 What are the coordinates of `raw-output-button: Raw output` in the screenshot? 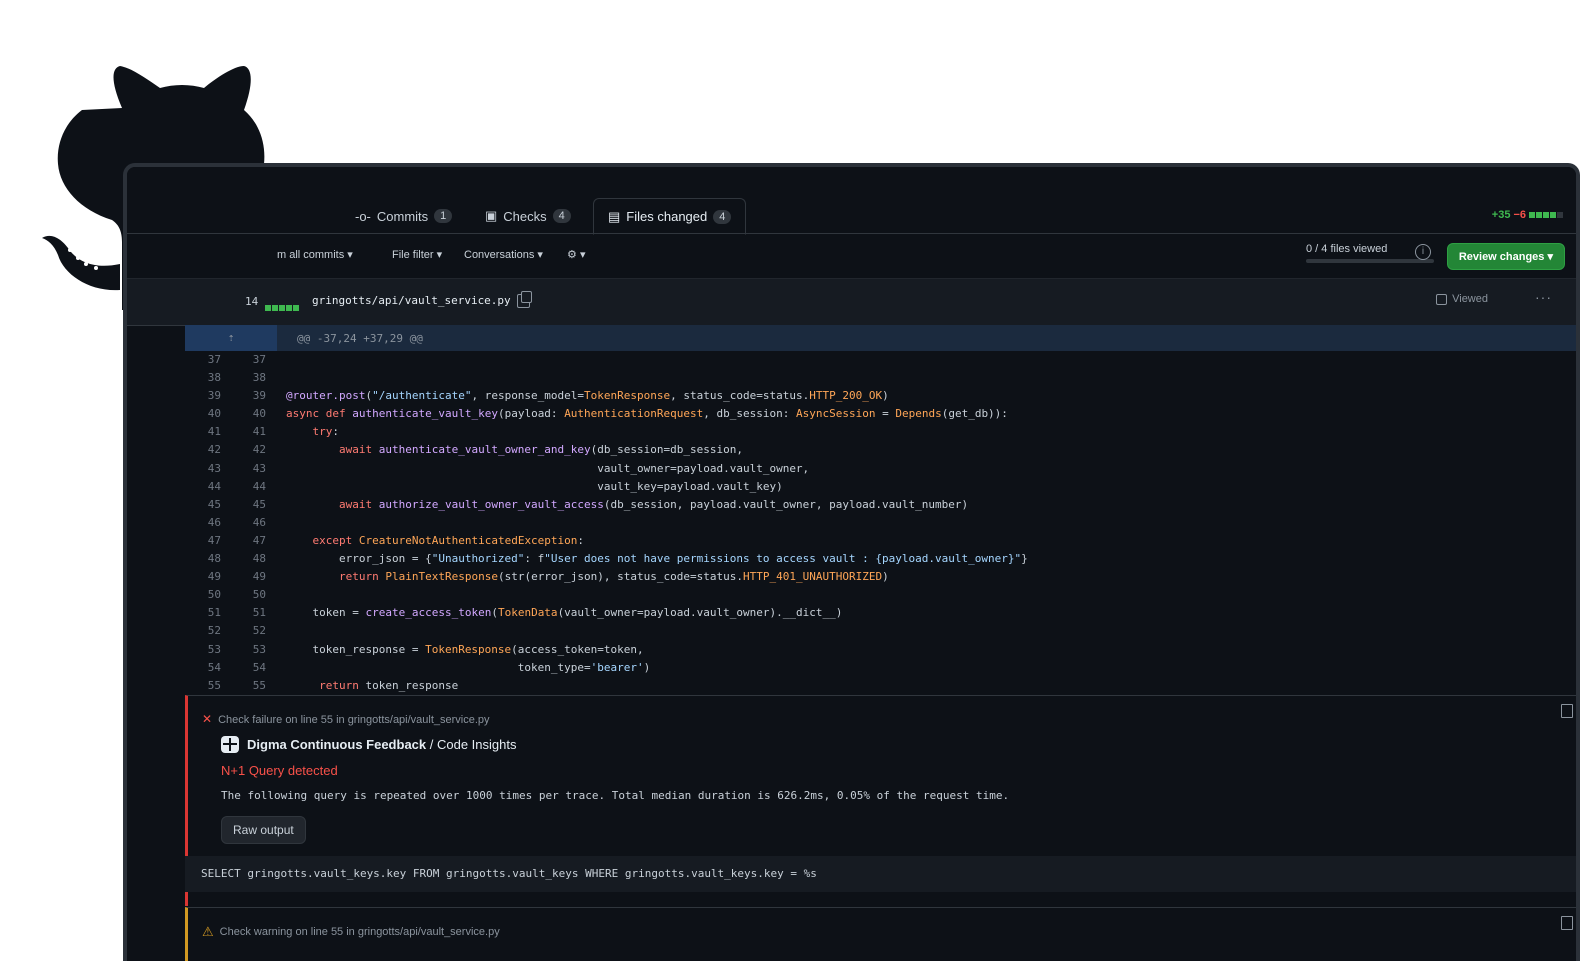 It's located at (263, 830).